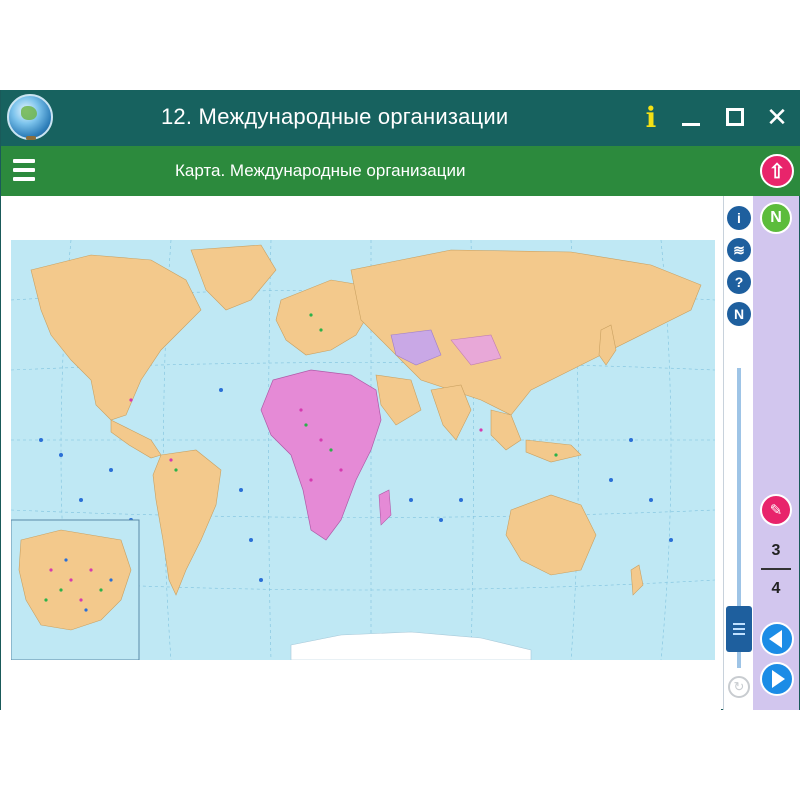 The height and width of the screenshot is (800, 800). I want to click on page-subtitle: Карта. Международные организации, so click(320, 170).